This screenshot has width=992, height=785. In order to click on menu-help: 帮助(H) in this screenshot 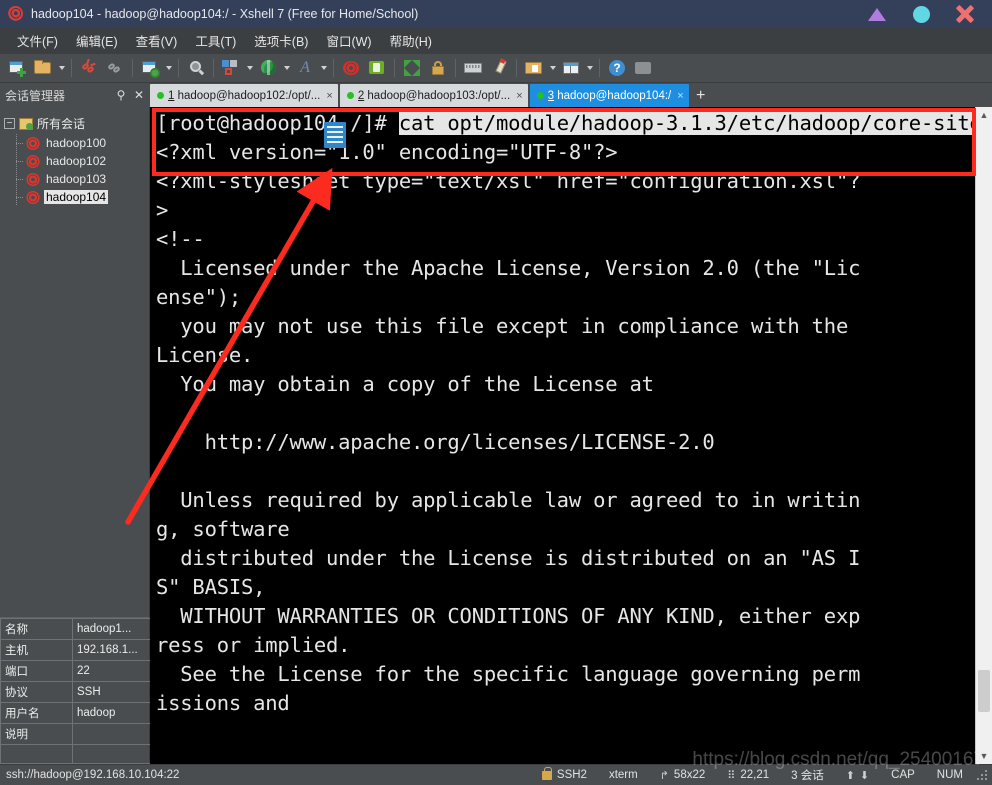, I will do `click(411, 40)`.